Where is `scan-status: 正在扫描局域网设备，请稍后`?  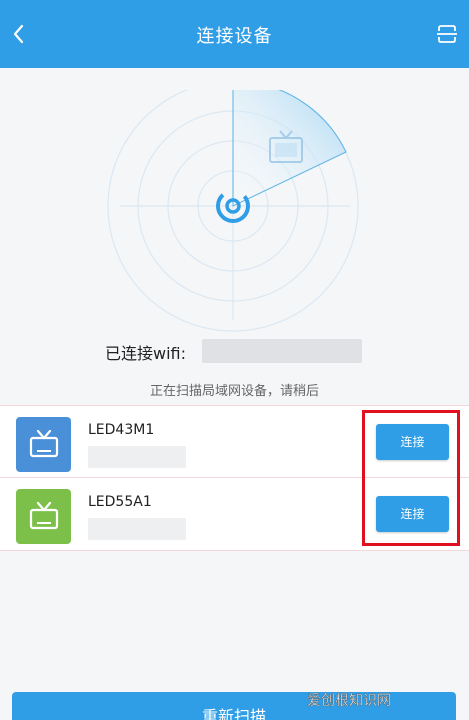
scan-status: 正在扫描局域网设备，请稍后 is located at coordinates (234, 391).